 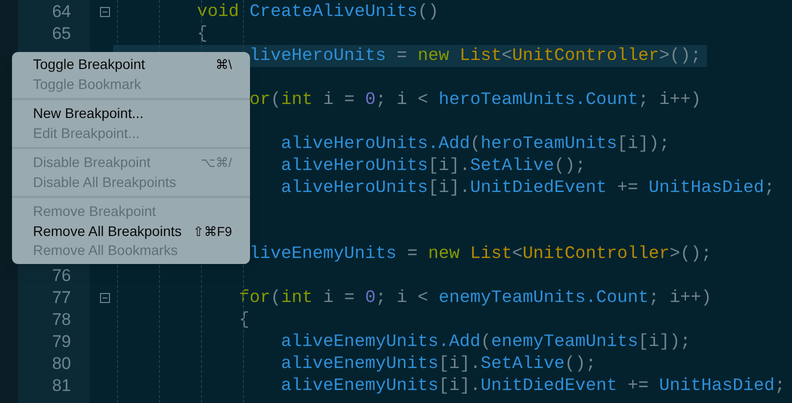 I want to click on menu-item: Remove All Breakpoints ⇧⌘F9, so click(x=131, y=231).